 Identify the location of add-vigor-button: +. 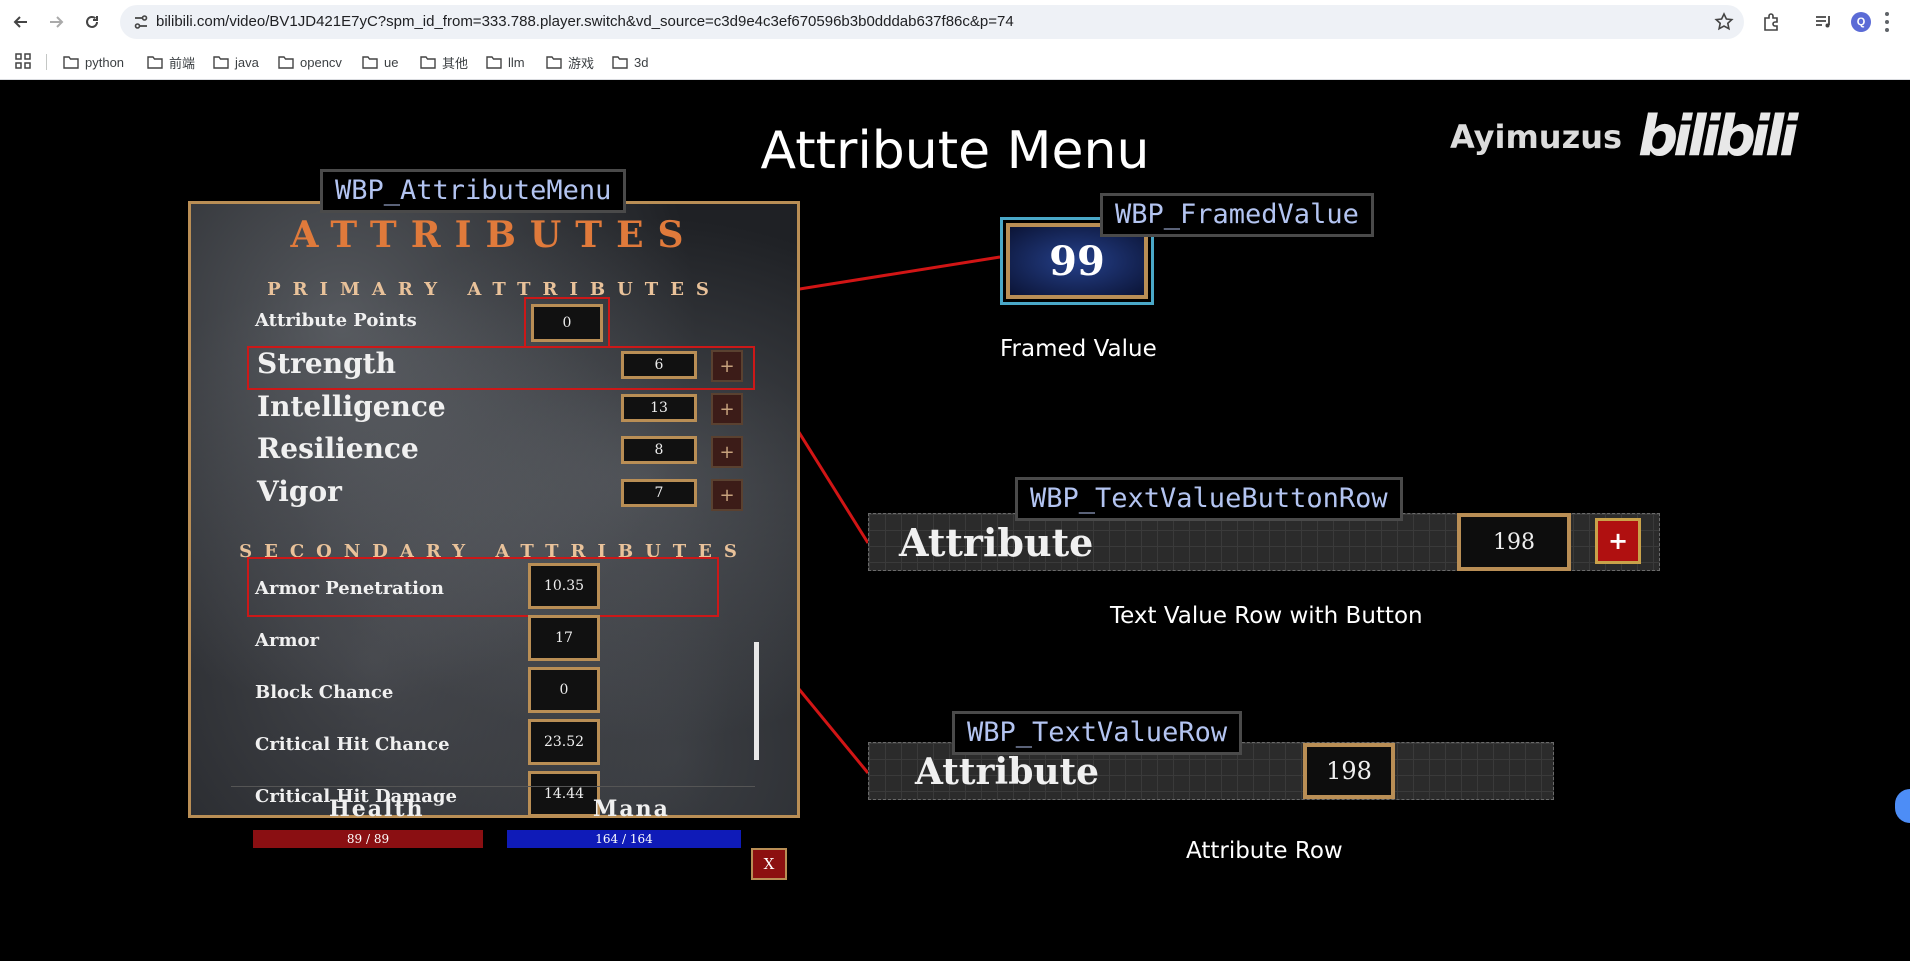
(727, 495).